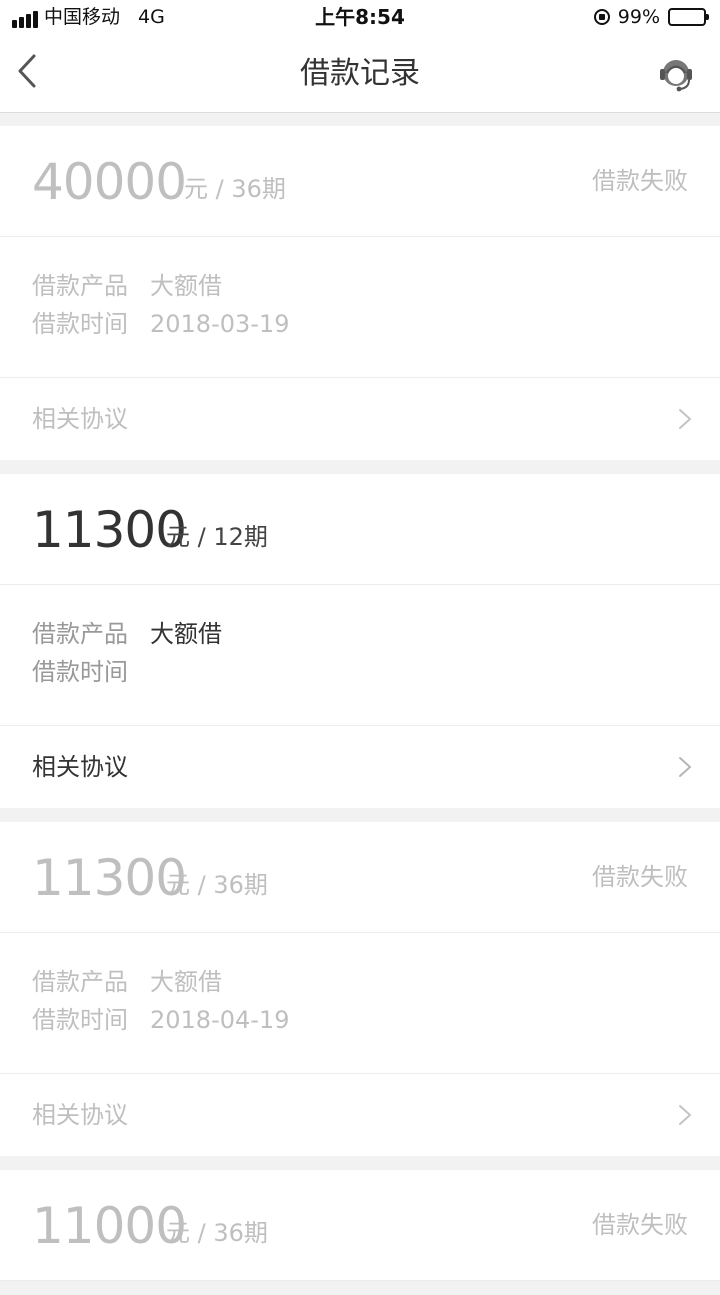  What do you see at coordinates (220, 324) in the screenshot?
I see `time-value: 2018-03-19` at bounding box center [220, 324].